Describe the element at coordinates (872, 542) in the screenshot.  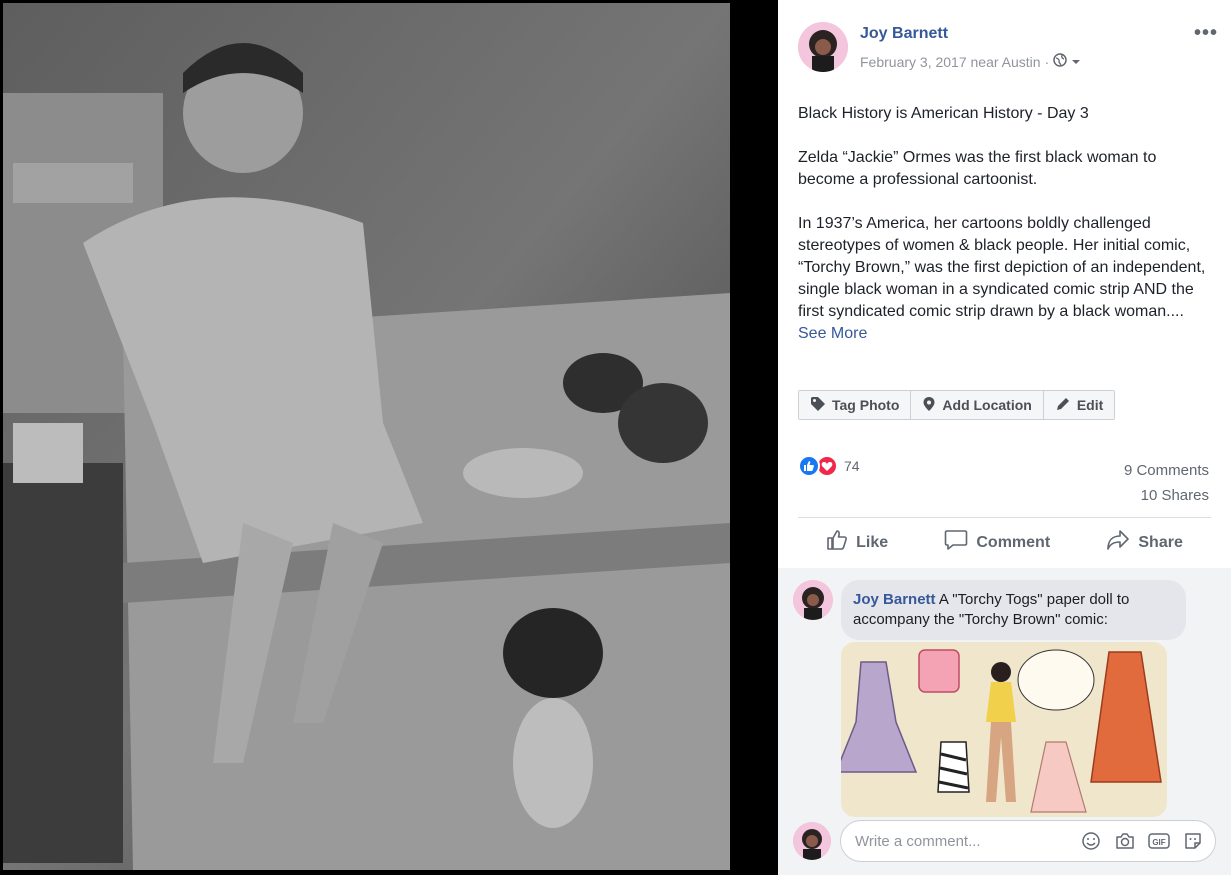
I see `like-label: Like` at that location.